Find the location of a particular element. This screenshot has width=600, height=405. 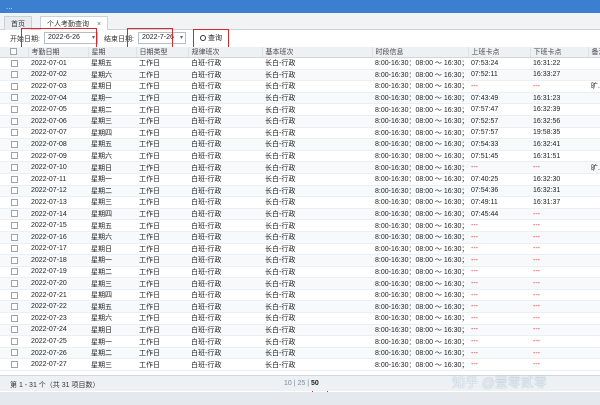

watermark: 知乎 @壹零贰零 is located at coordinates (499, 382).